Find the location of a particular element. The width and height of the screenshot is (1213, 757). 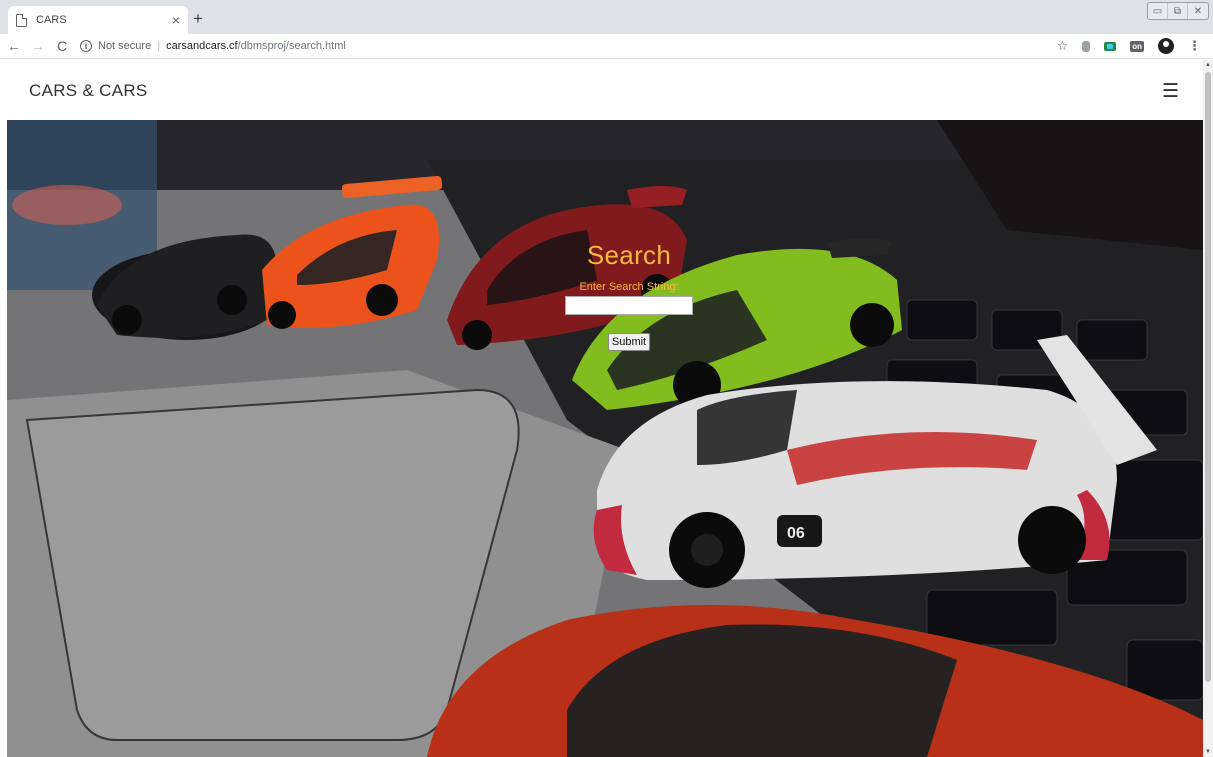

back-button: ← is located at coordinates (14, 46).